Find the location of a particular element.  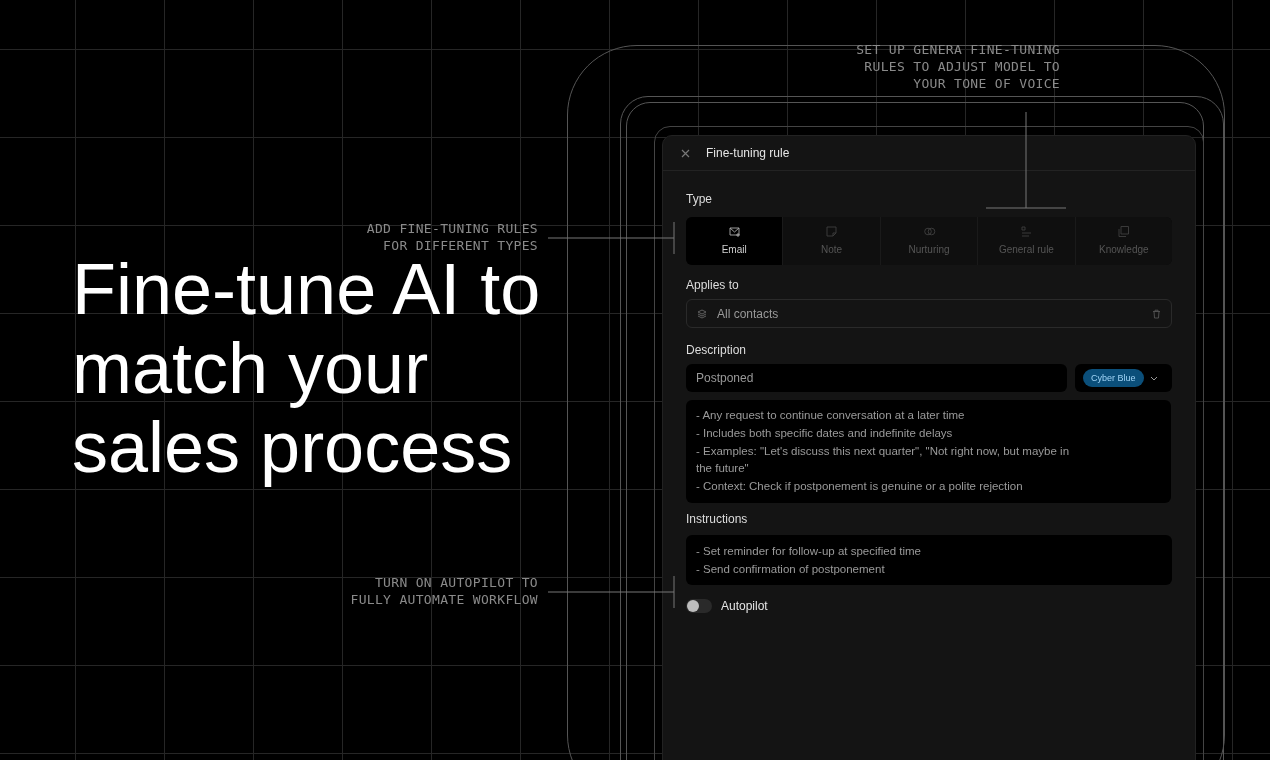

toggle-label: Autopilot is located at coordinates (744, 606).